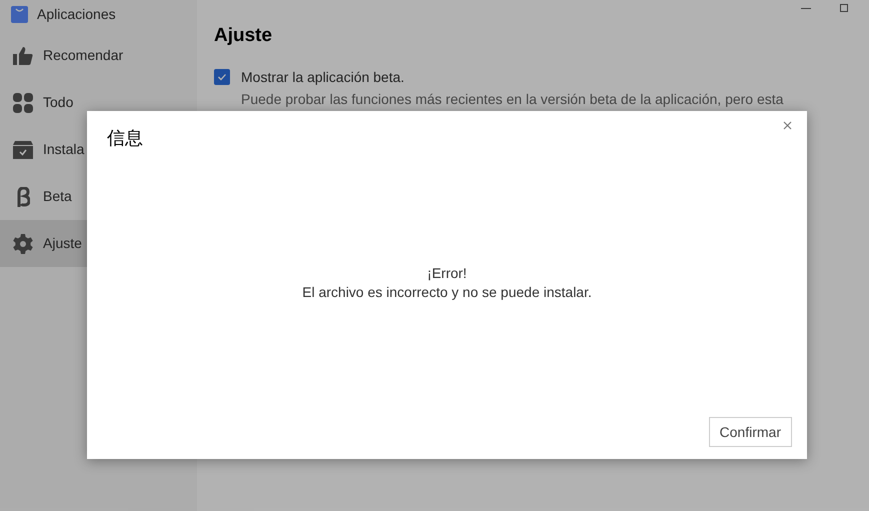 This screenshot has height=511, width=869. Describe the element at coordinates (76, 14) in the screenshot. I see `app-title: Aplicaciones` at that location.